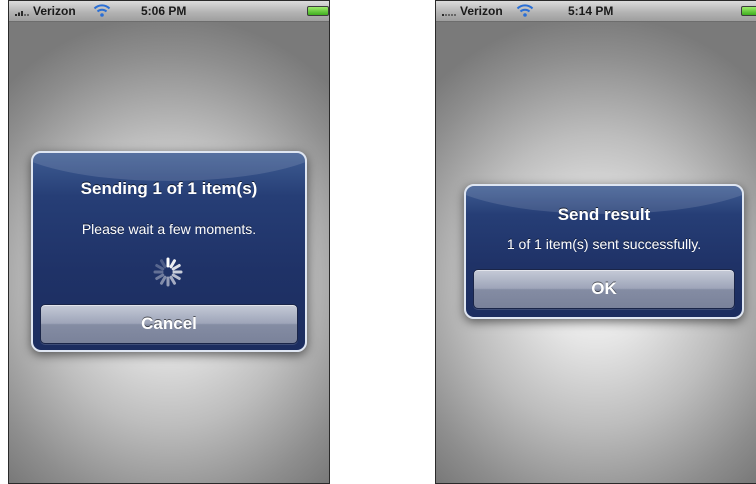 The height and width of the screenshot is (484, 756). What do you see at coordinates (168, 272) in the screenshot?
I see `spinner-icon` at bounding box center [168, 272].